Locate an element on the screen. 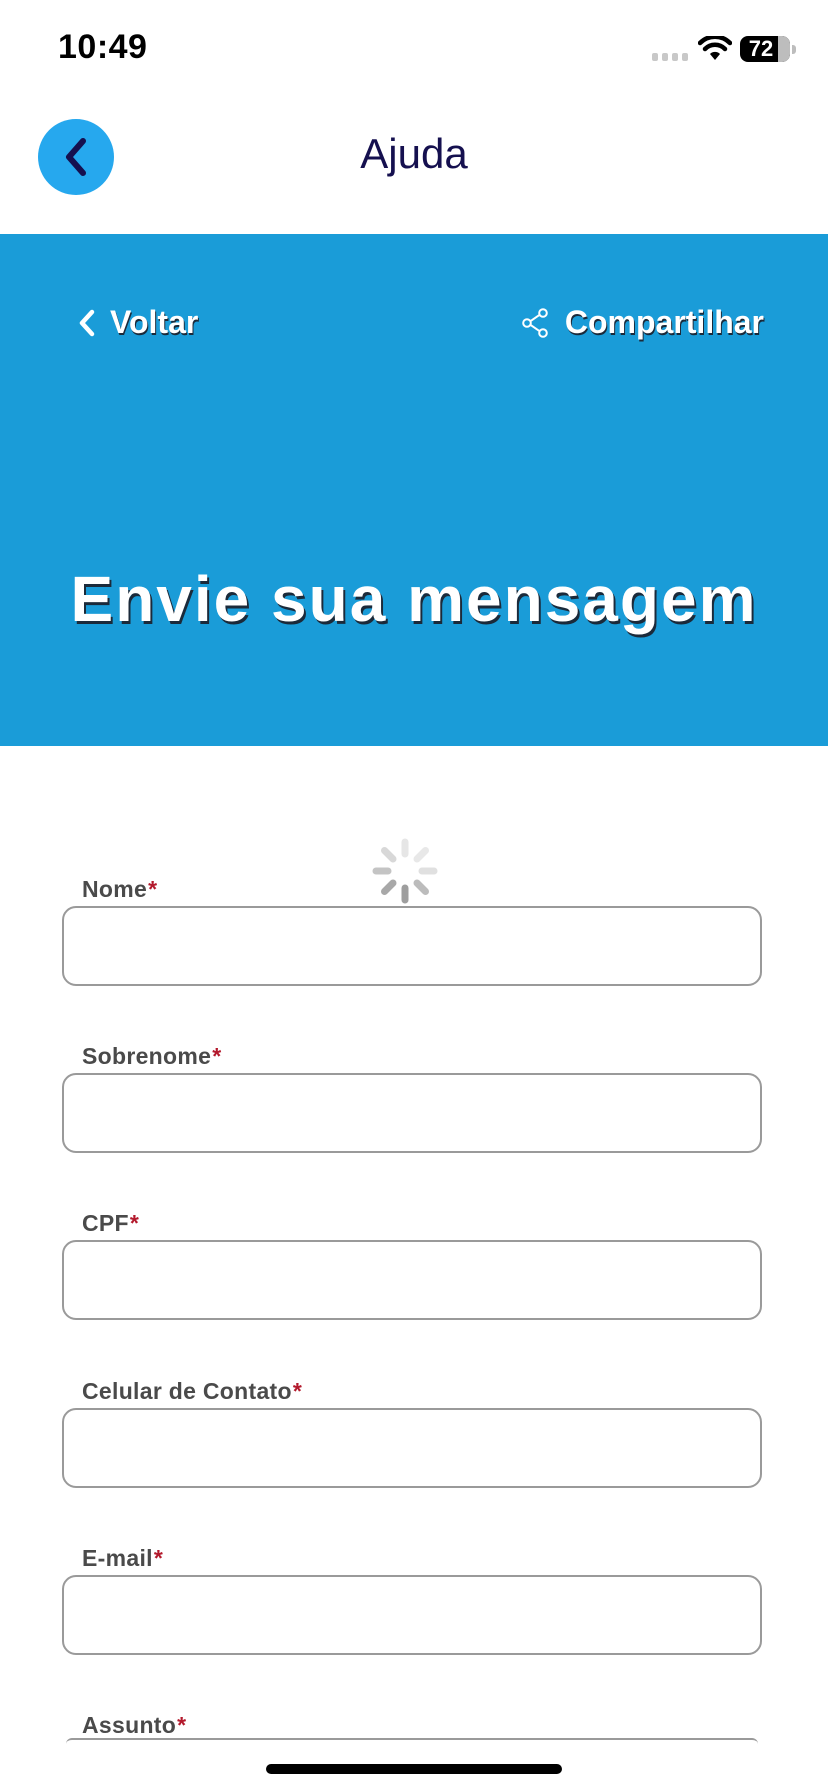 The width and height of the screenshot is (828, 1792). nome-label: Nome* is located at coordinates (119, 889).